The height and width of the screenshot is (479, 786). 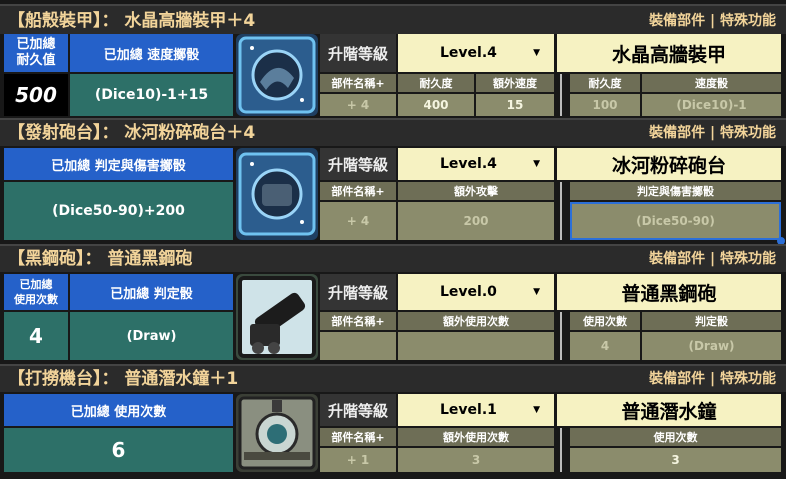 I want to click on base-durability-header: 耐久度, so click(x=605, y=83).